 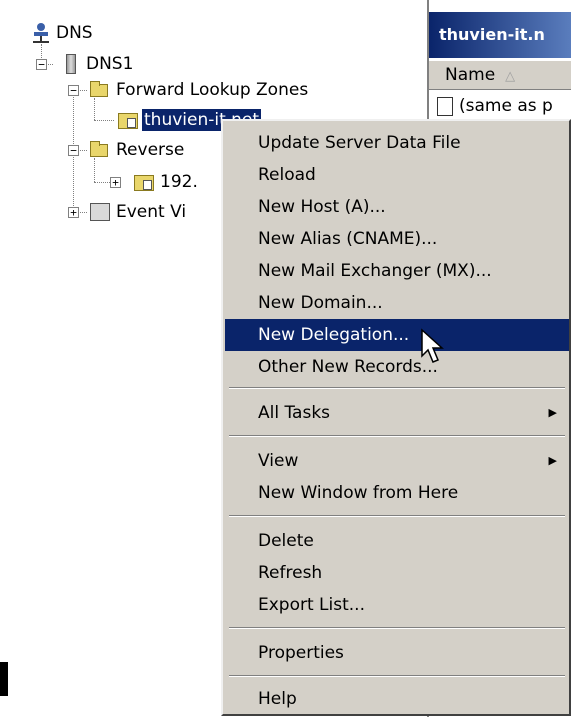 I want to click on menu-item-properties: Properties, so click(x=397, y=653).